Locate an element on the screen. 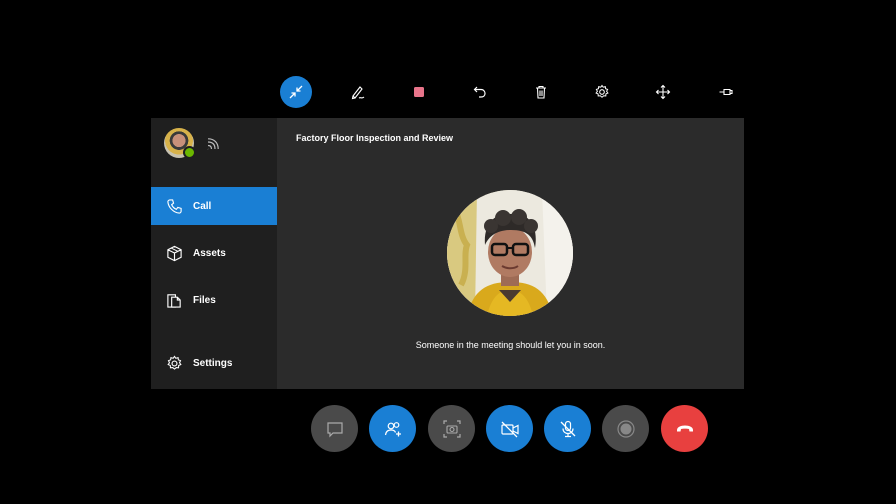 Image resolution: width=896 pixels, height=504 pixels. video-toggle-button is located at coordinates (509, 428).